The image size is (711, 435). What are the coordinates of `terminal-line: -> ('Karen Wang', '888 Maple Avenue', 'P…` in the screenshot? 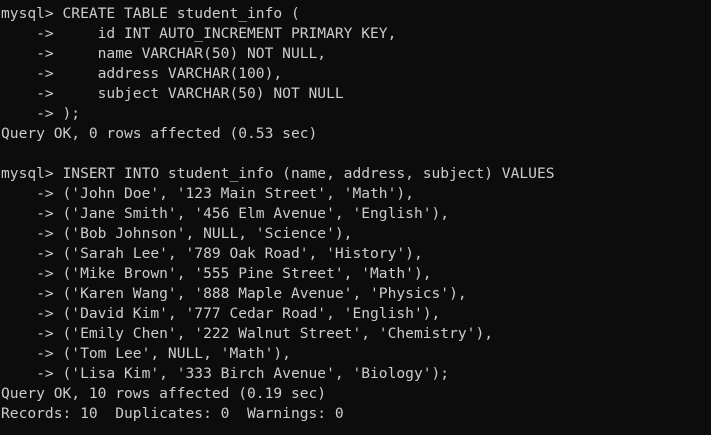 It's located at (234, 293).